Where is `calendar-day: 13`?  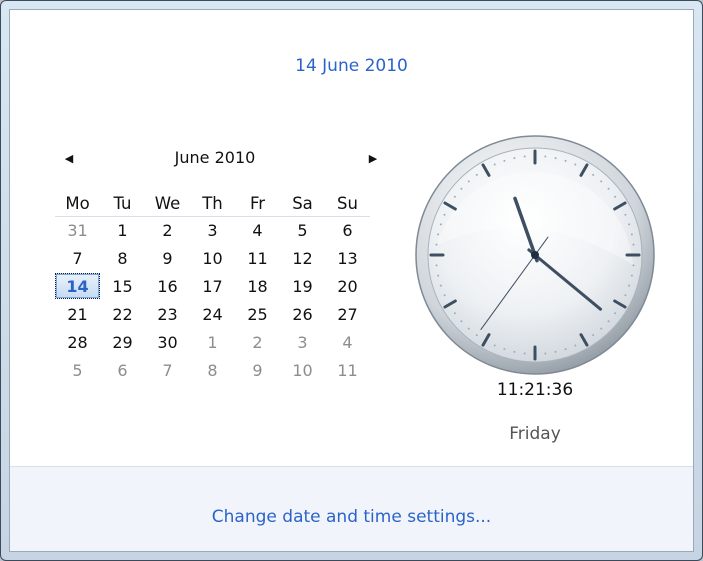
calendar-day: 13 is located at coordinates (347, 258).